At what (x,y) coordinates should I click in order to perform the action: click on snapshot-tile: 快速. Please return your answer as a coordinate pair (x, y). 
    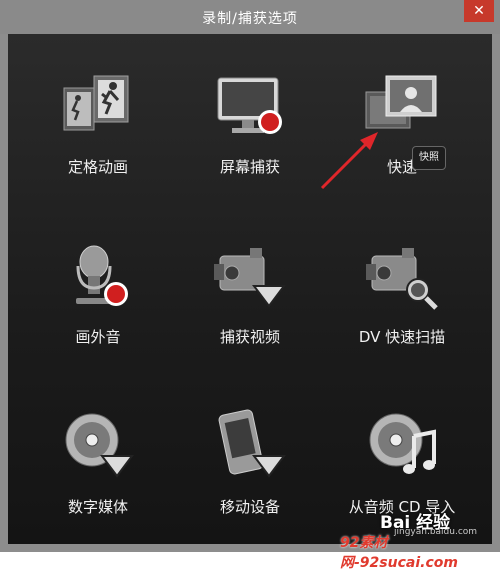
    Looking at the image, I should click on (402, 126).